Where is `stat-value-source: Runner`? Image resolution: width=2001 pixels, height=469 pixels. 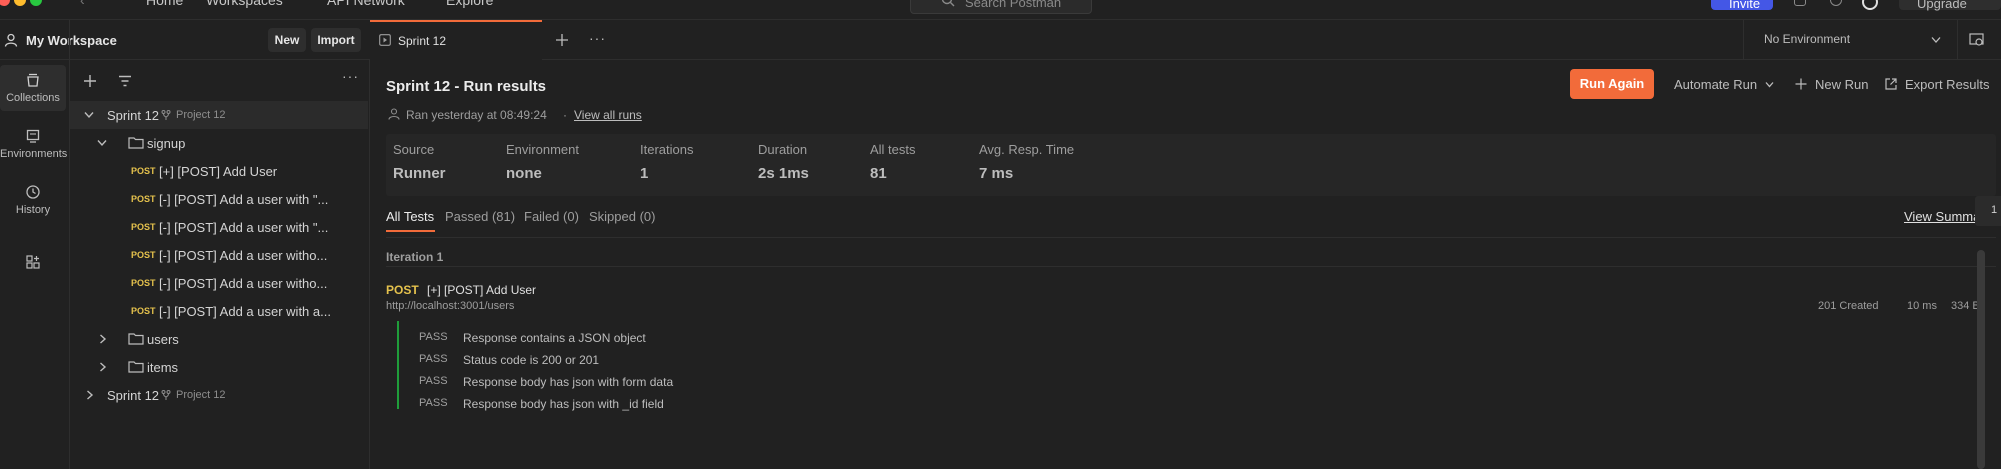 stat-value-source: Runner is located at coordinates (419, 173).